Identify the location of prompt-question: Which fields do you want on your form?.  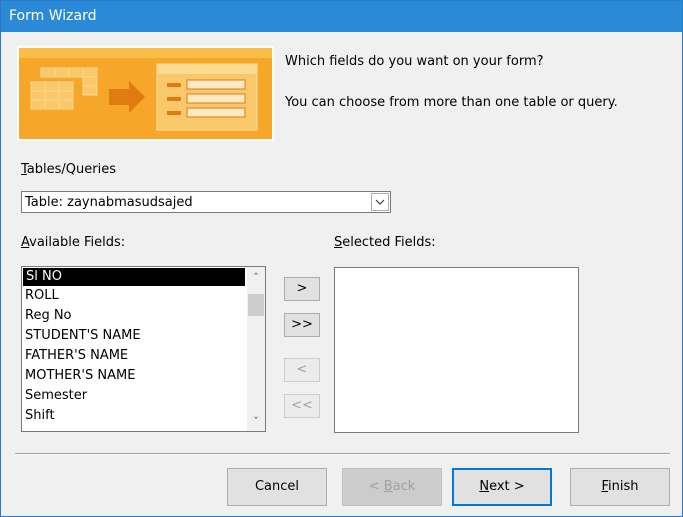
(414, 61).